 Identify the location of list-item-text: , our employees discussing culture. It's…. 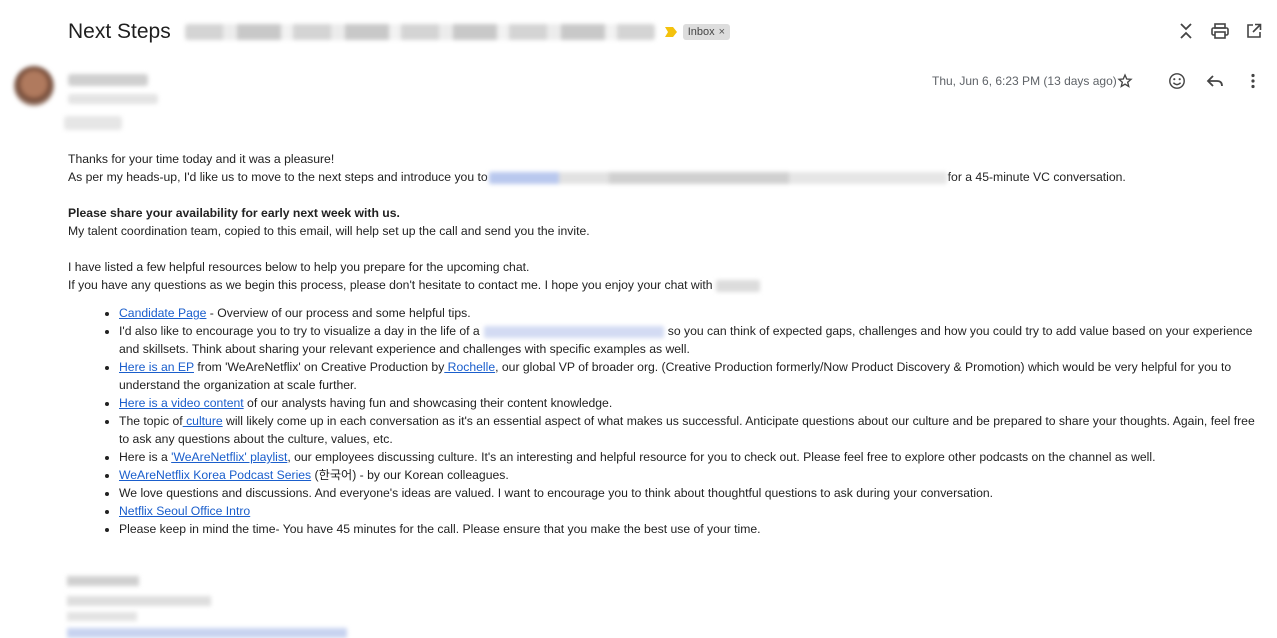
(721, 457).